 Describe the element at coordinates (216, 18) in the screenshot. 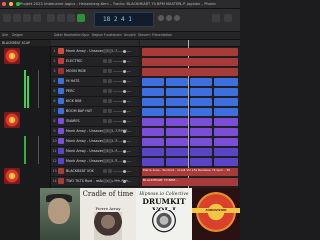

I see `notes-button` at that location.